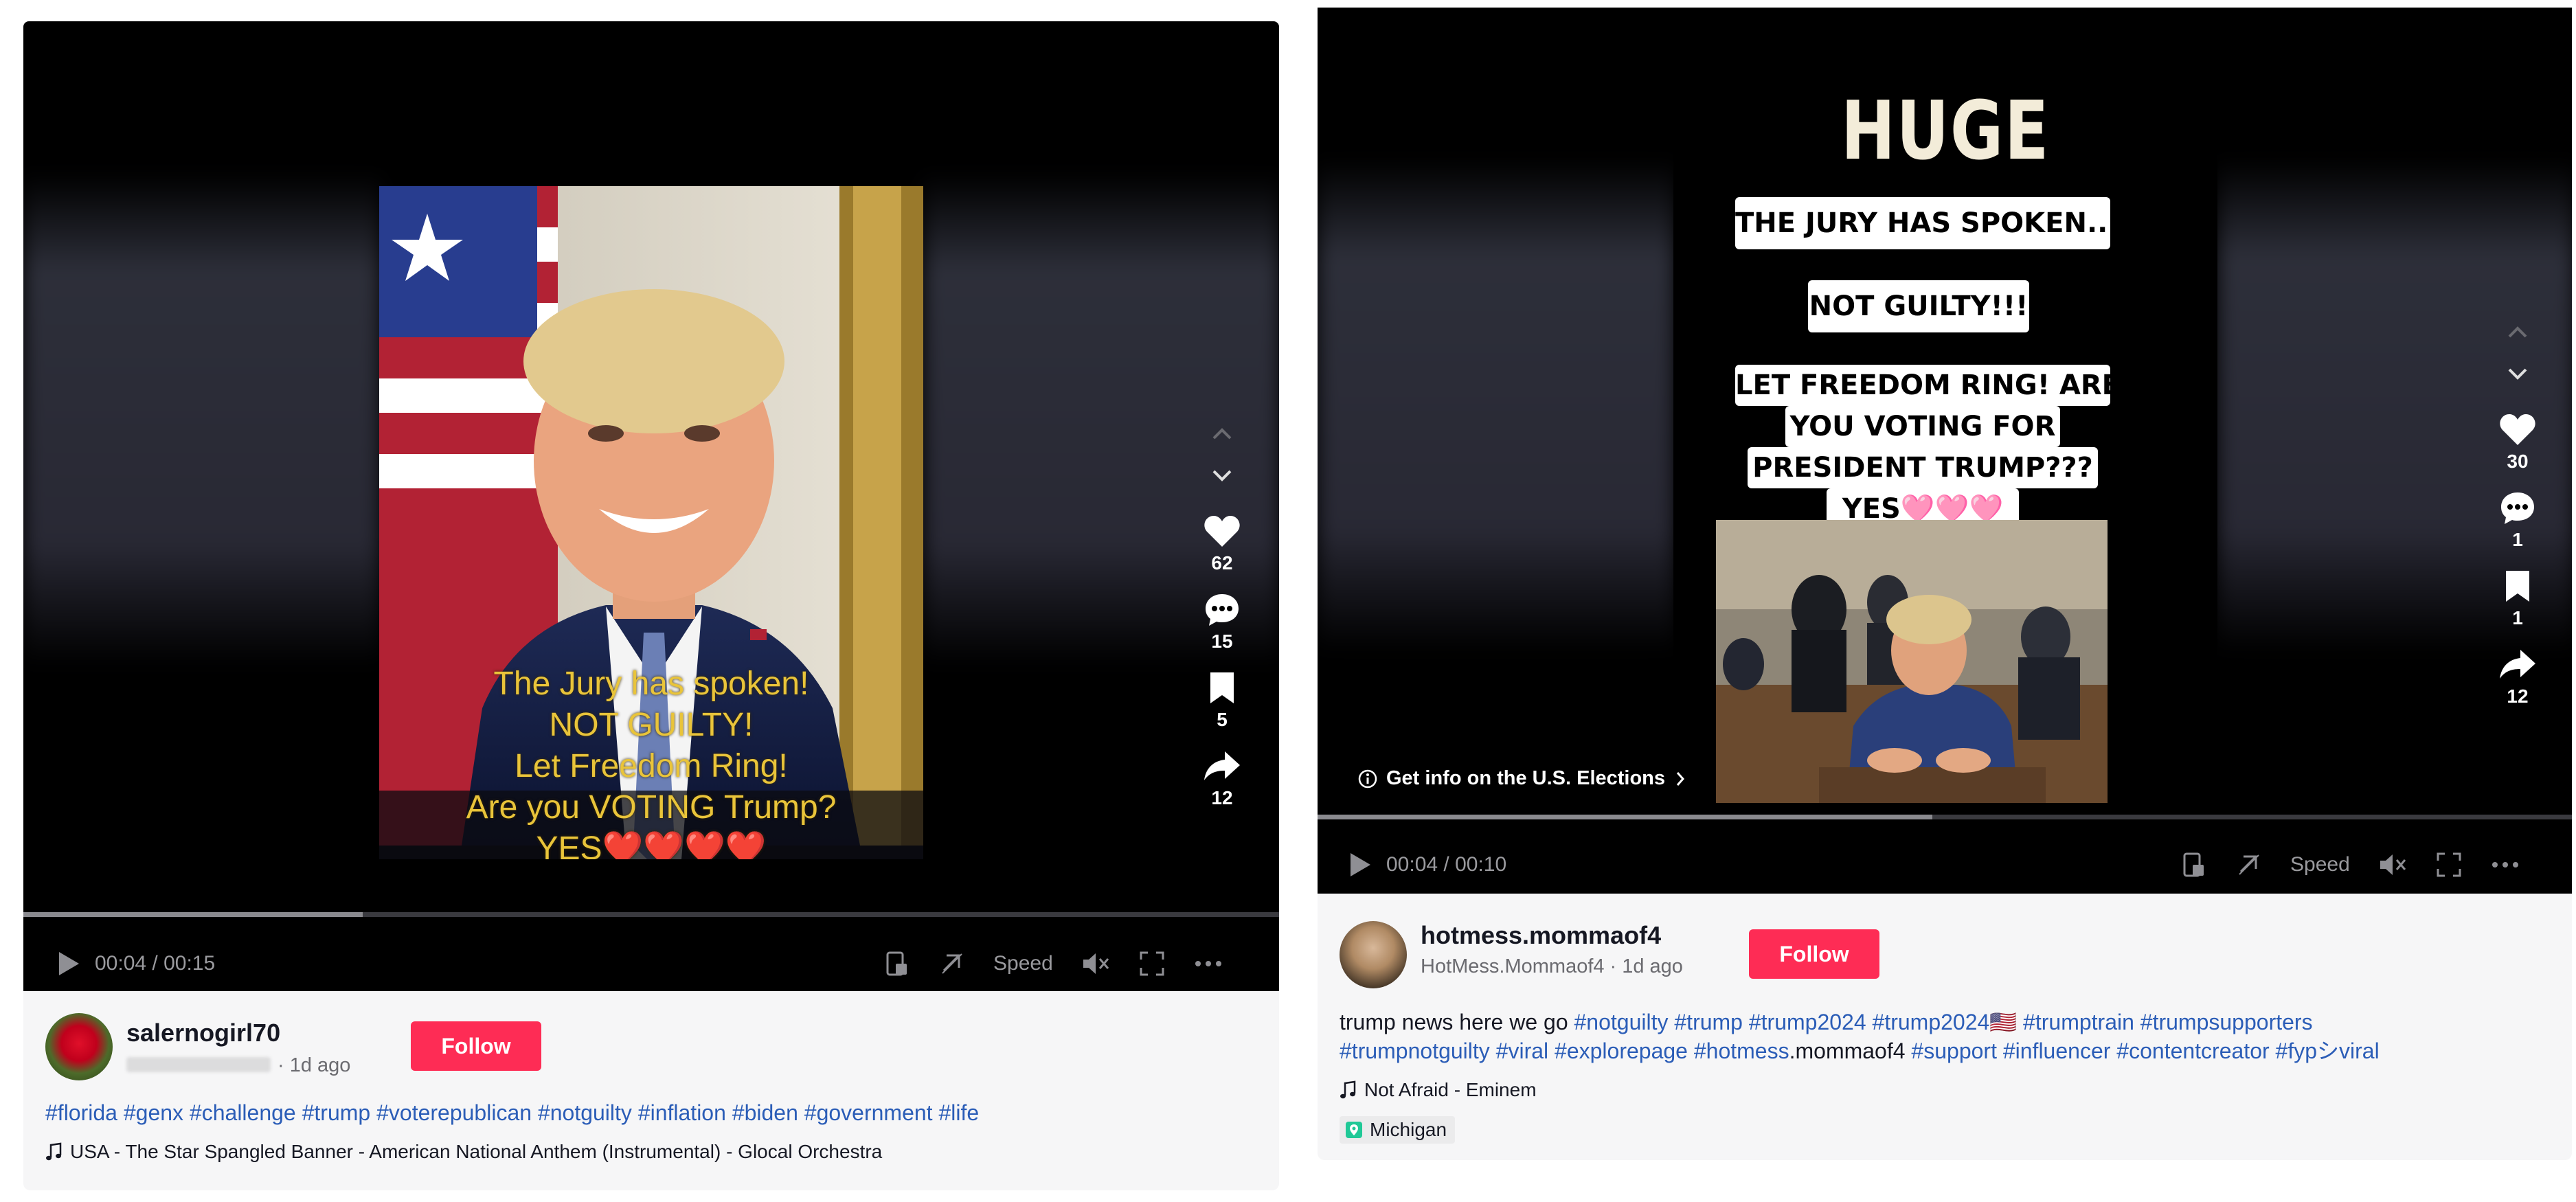 The width and height of the screenshot is (2576, 1202). Describe the element at coordinates (198, 1064) in the screenshot. I see `redacted-nickname` at that location.